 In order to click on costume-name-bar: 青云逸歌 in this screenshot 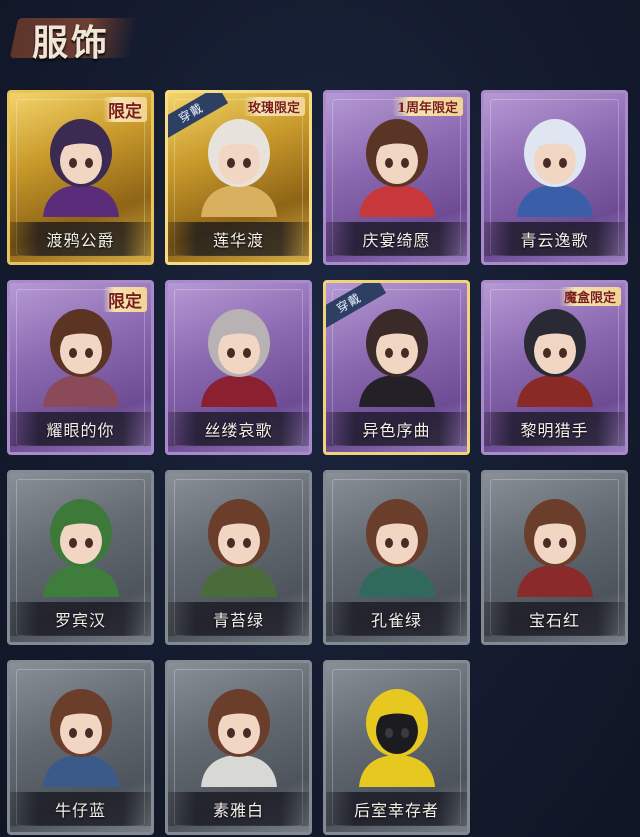, I will do `click(554, 239)`.